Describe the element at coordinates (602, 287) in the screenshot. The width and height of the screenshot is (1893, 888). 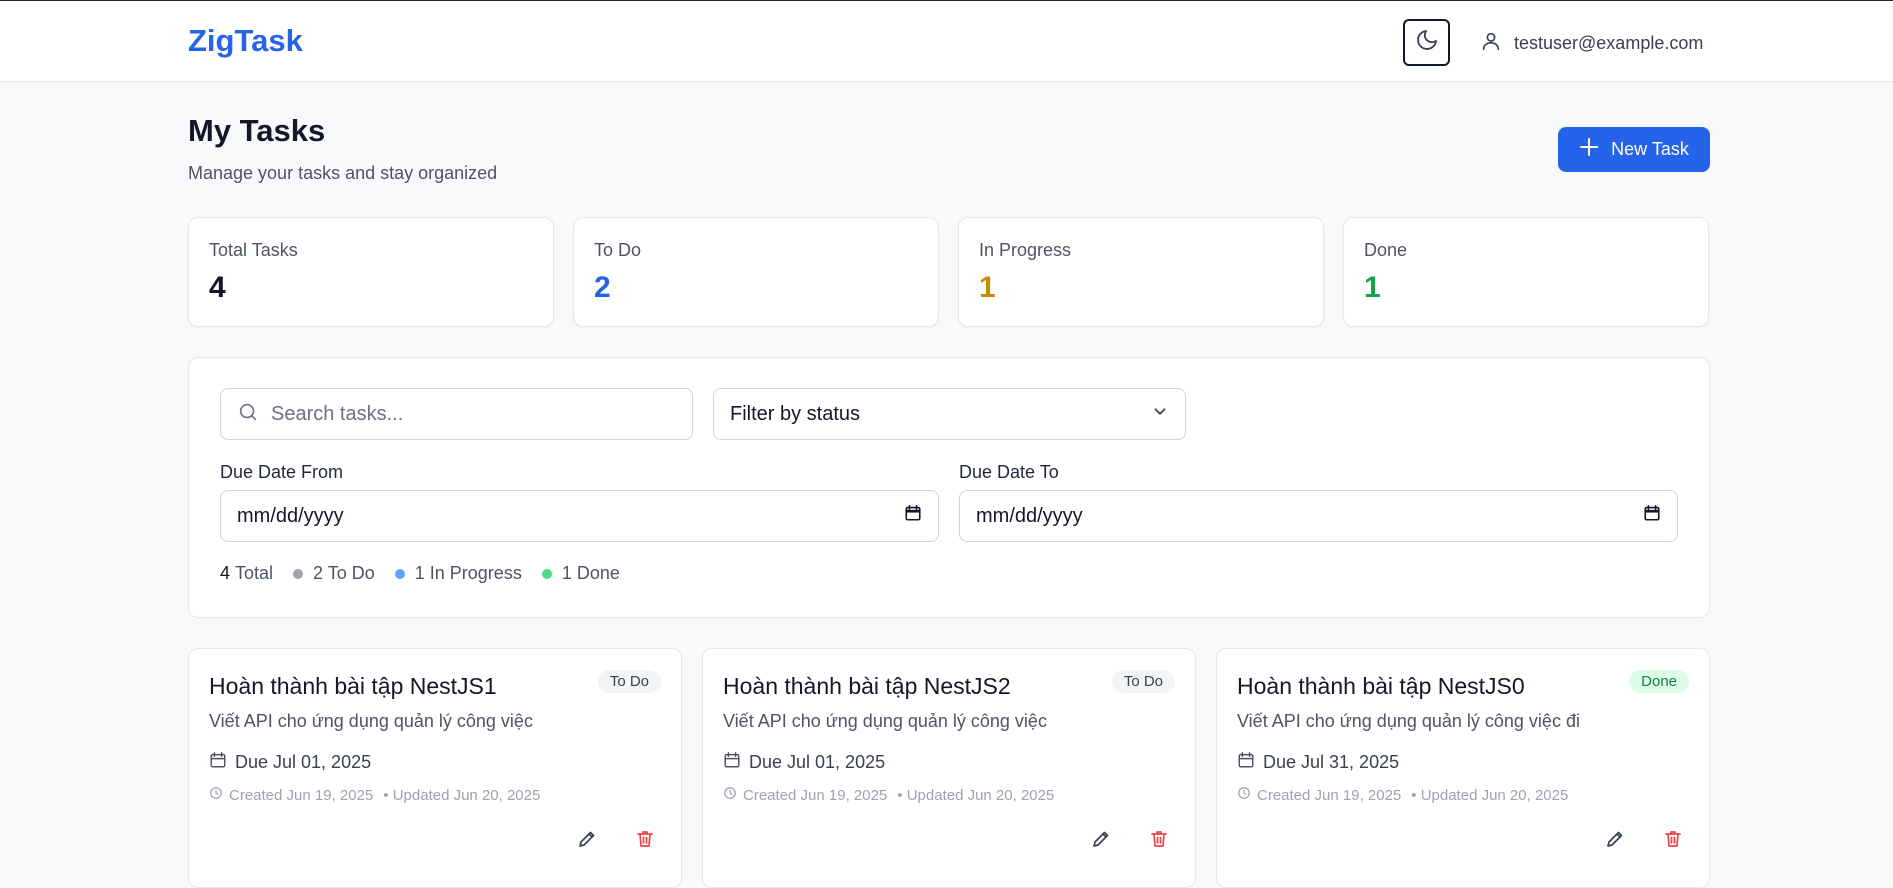
I see `stat-value: 2` at that location.